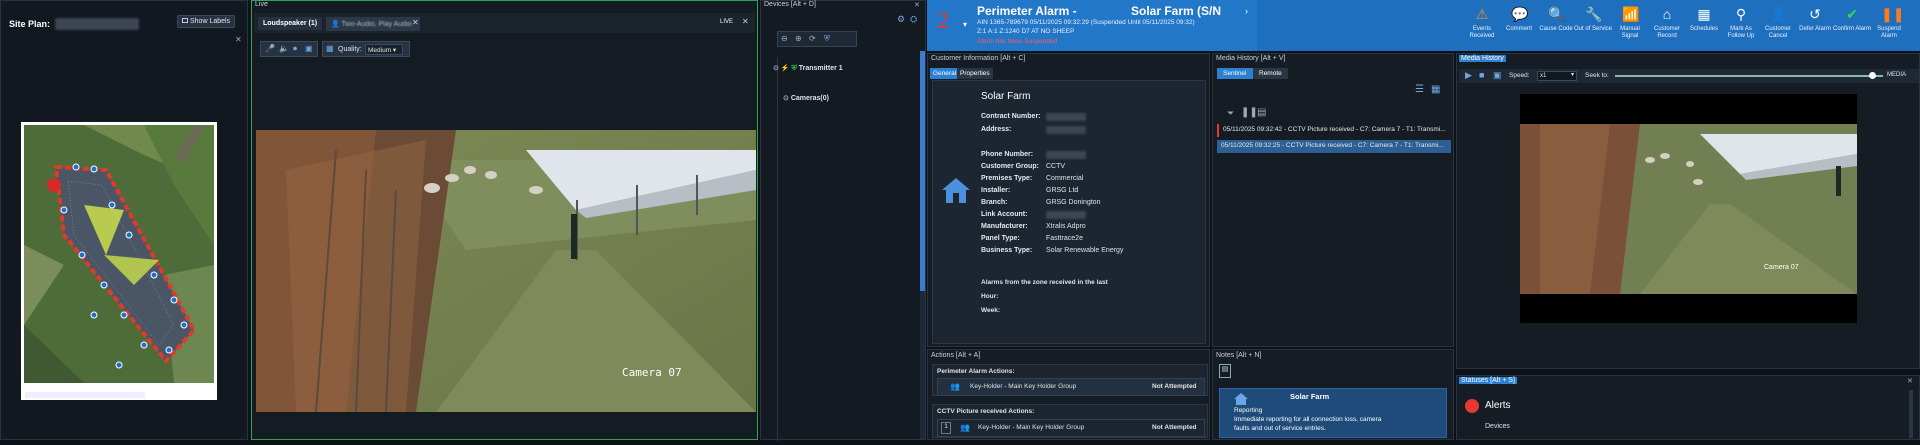  Describe the element at coordinates (1270, 73) in the screenshot. I see `tab-remote: Remote` at that location.